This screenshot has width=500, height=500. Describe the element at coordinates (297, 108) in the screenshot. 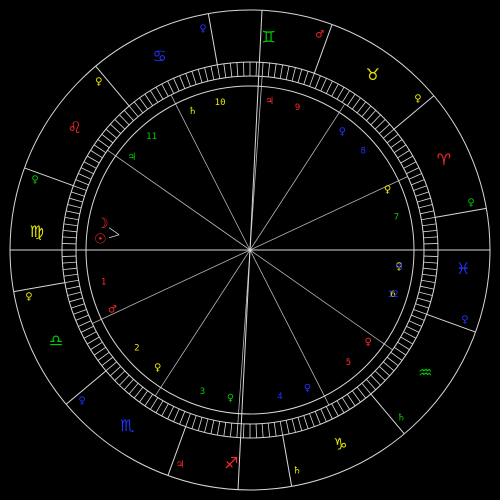

I see `house-number-9: 9` at that location.